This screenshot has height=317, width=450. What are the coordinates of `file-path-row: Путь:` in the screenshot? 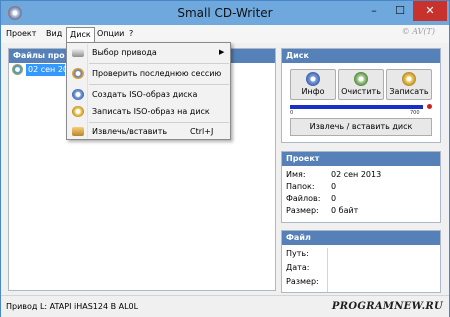 It's located at (307, 254).